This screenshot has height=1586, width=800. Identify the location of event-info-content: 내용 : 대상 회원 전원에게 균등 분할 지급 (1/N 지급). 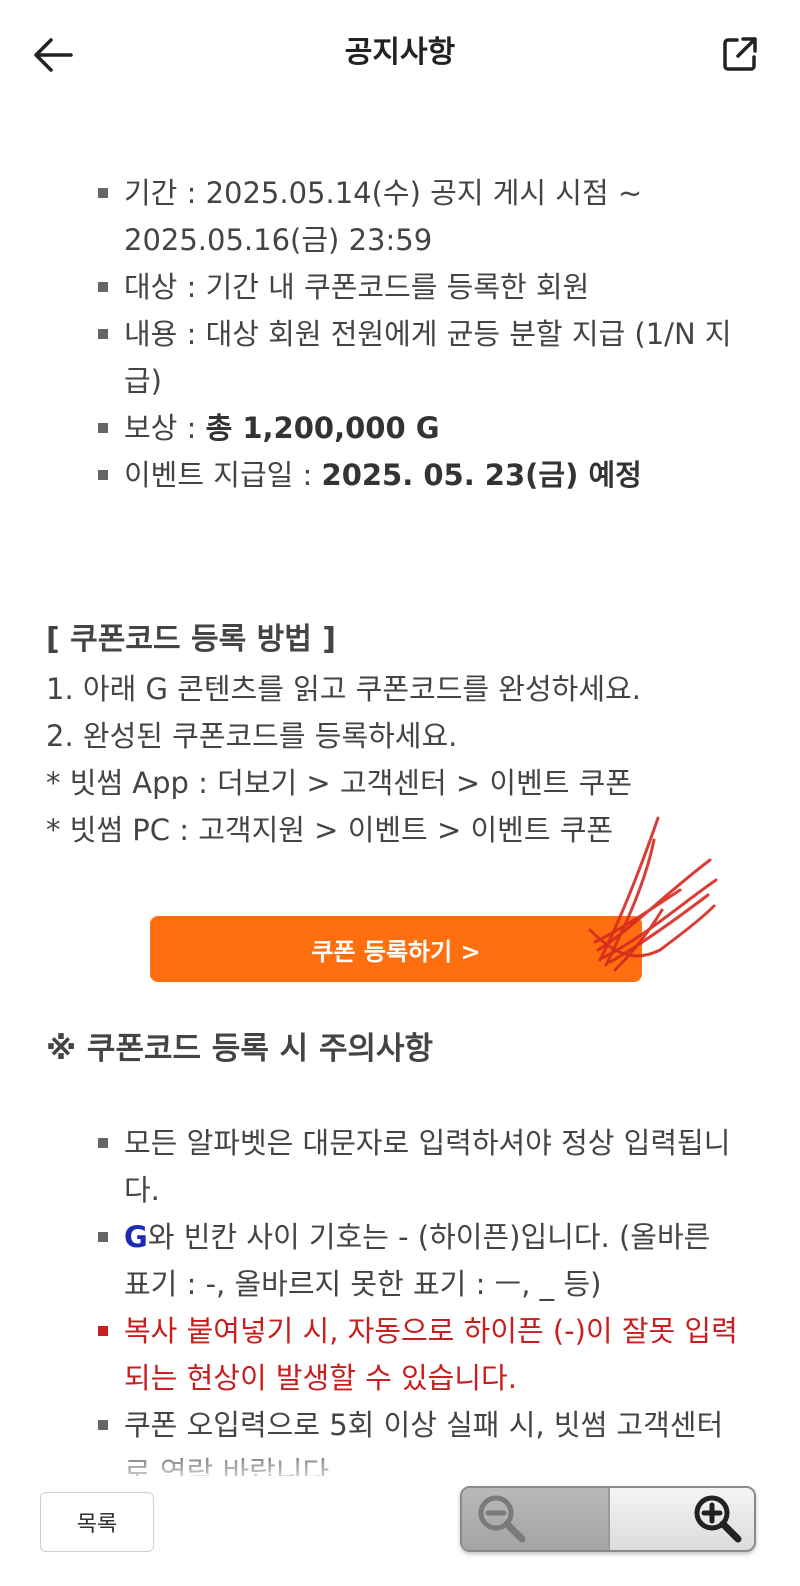
(417, 358).